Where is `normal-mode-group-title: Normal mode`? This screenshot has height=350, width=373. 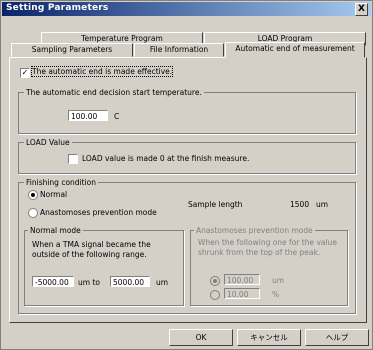 normal-mode-group-title: Normal mode is located at coordinates (55, 230).